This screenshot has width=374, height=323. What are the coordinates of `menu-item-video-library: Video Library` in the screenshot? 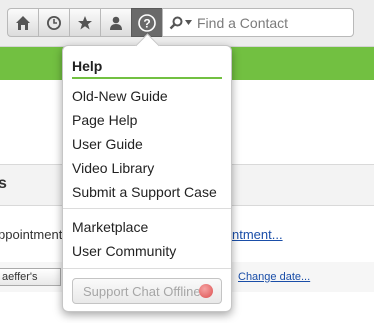 It's located at (113, 168).